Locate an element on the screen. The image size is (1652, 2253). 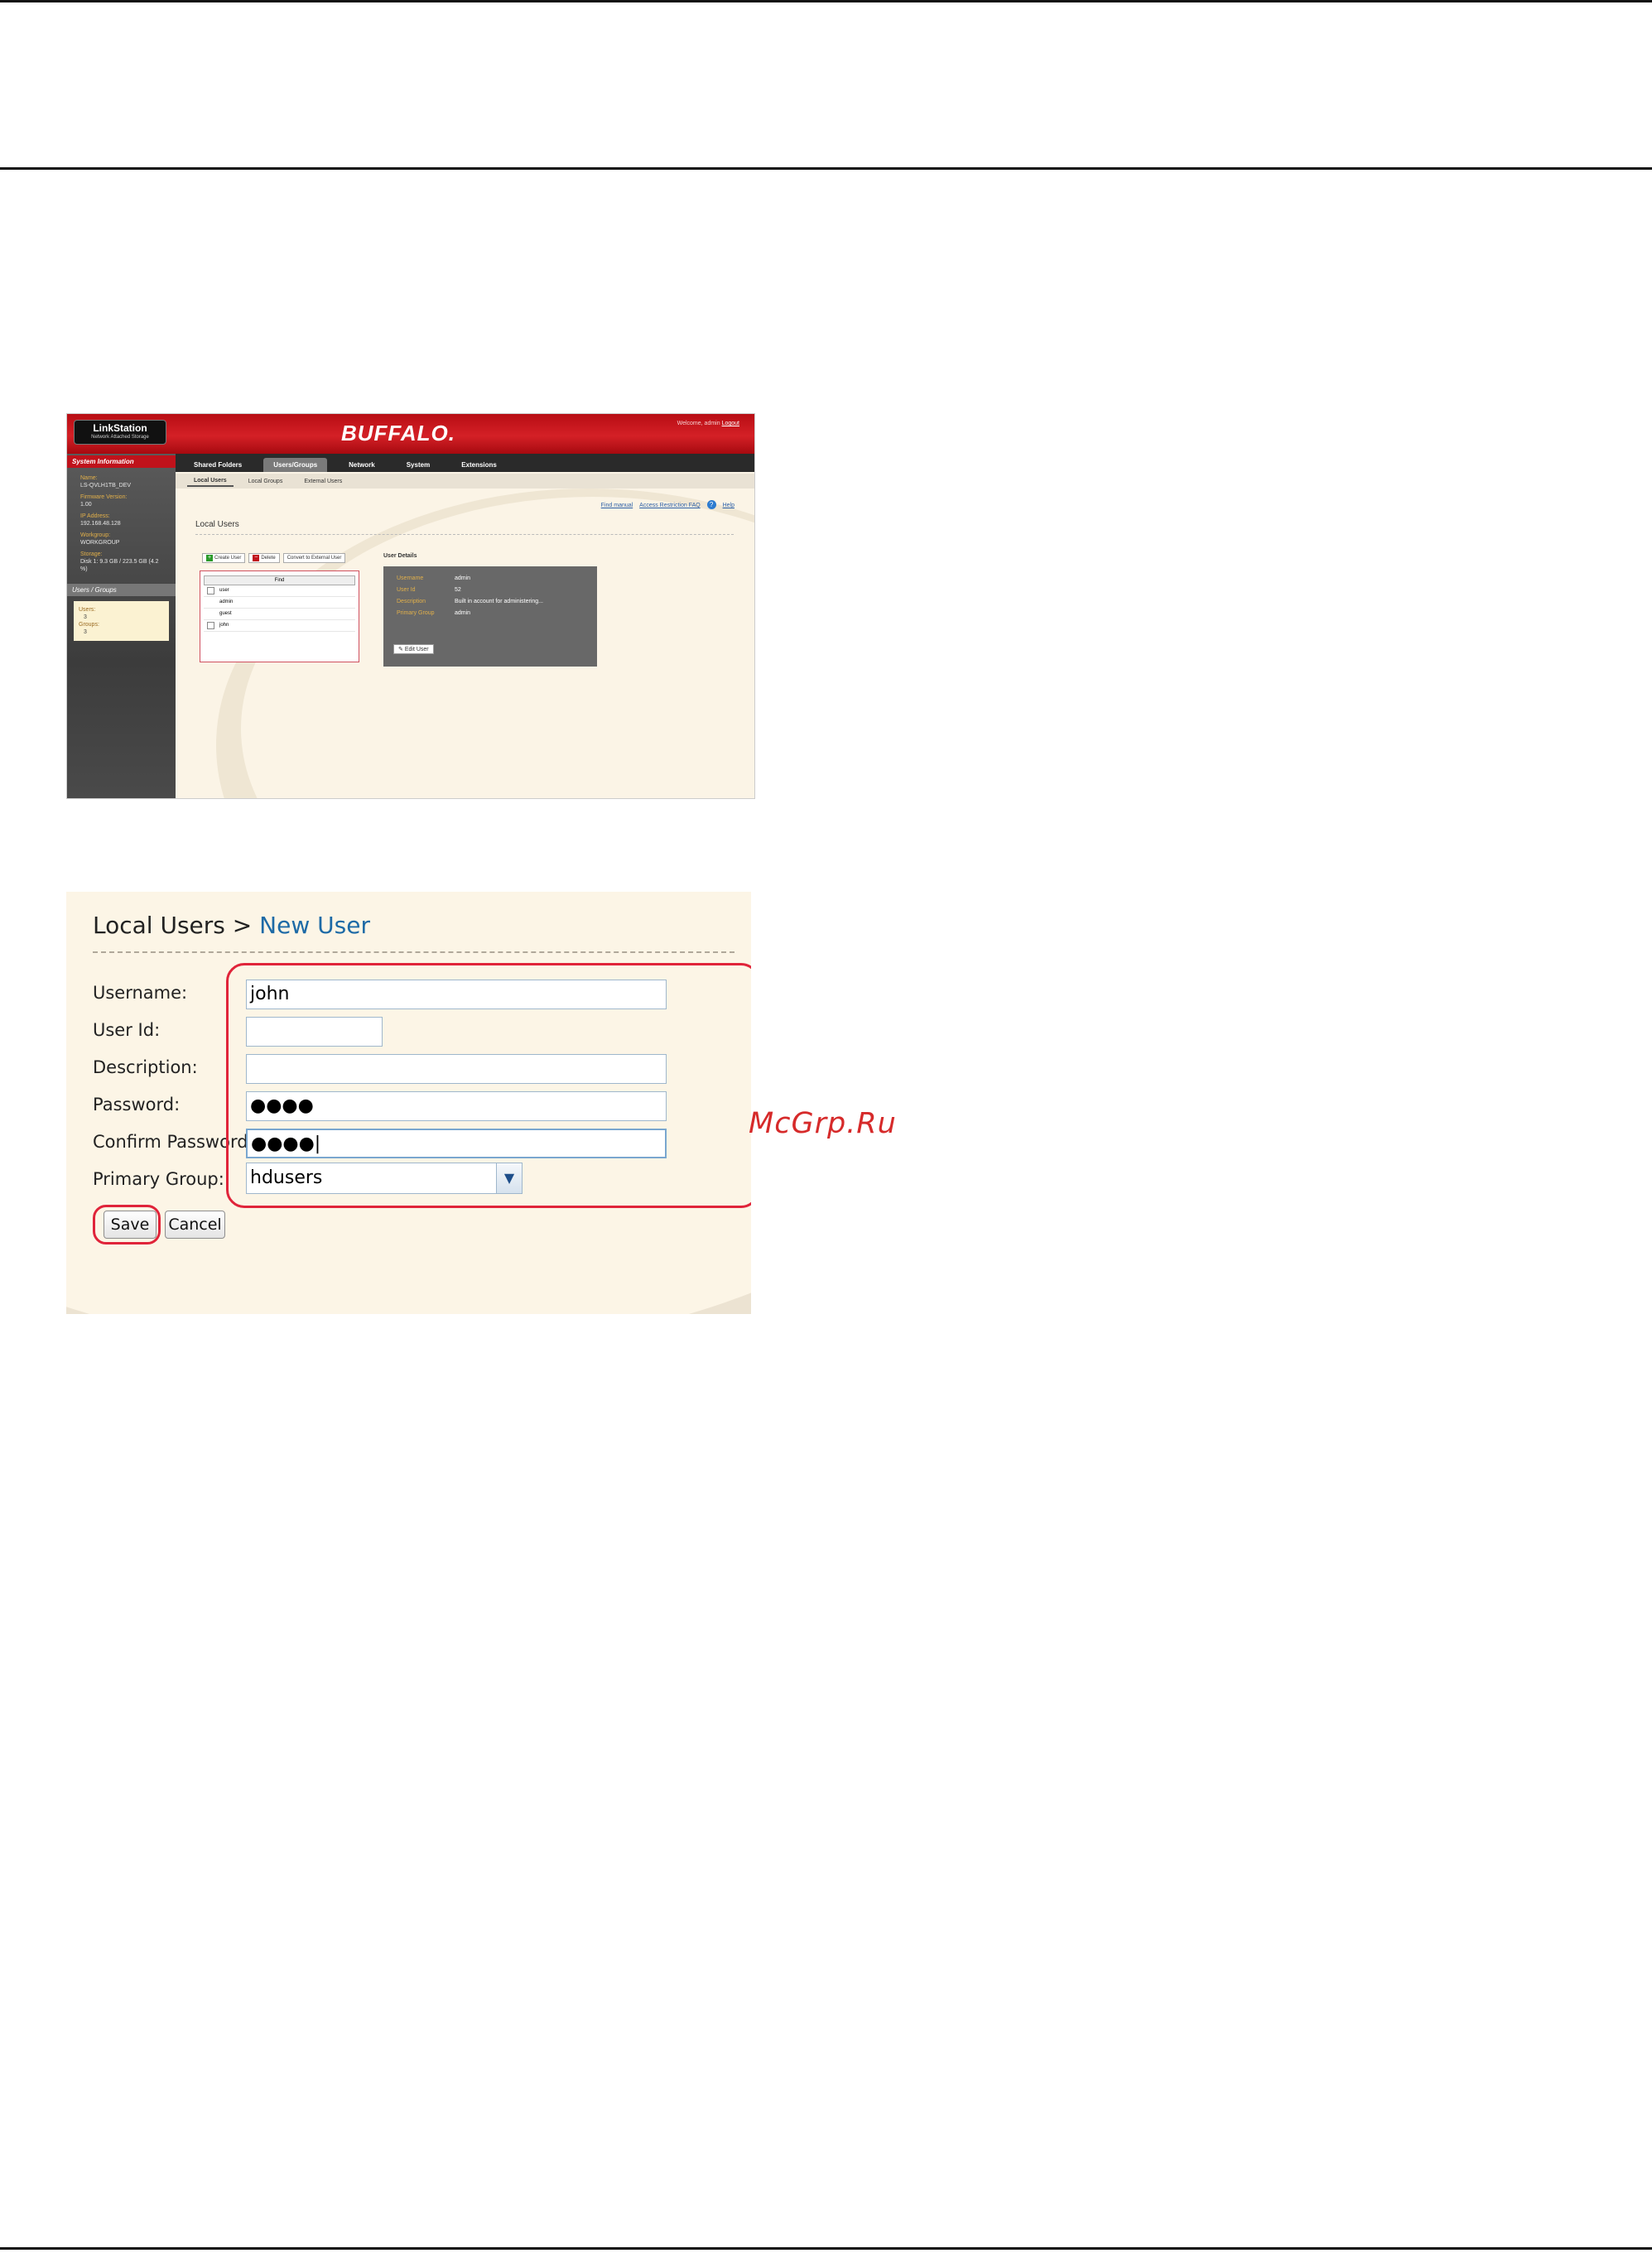
password-label: Password: is located at coordinates (137, 1104).